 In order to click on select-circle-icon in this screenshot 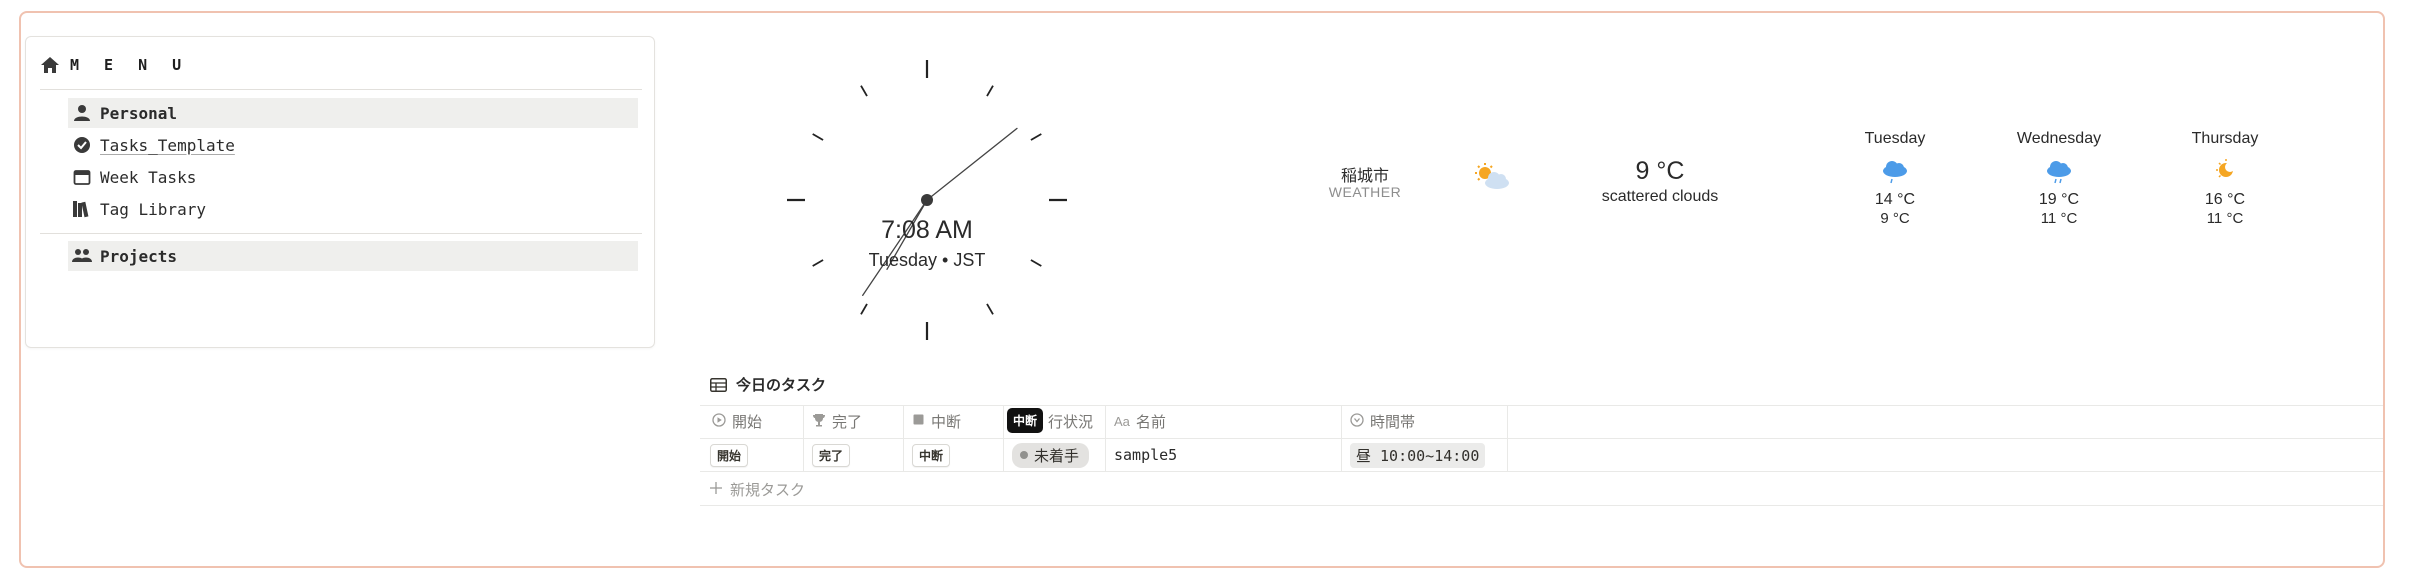, I will do `click(1357, 421)`.